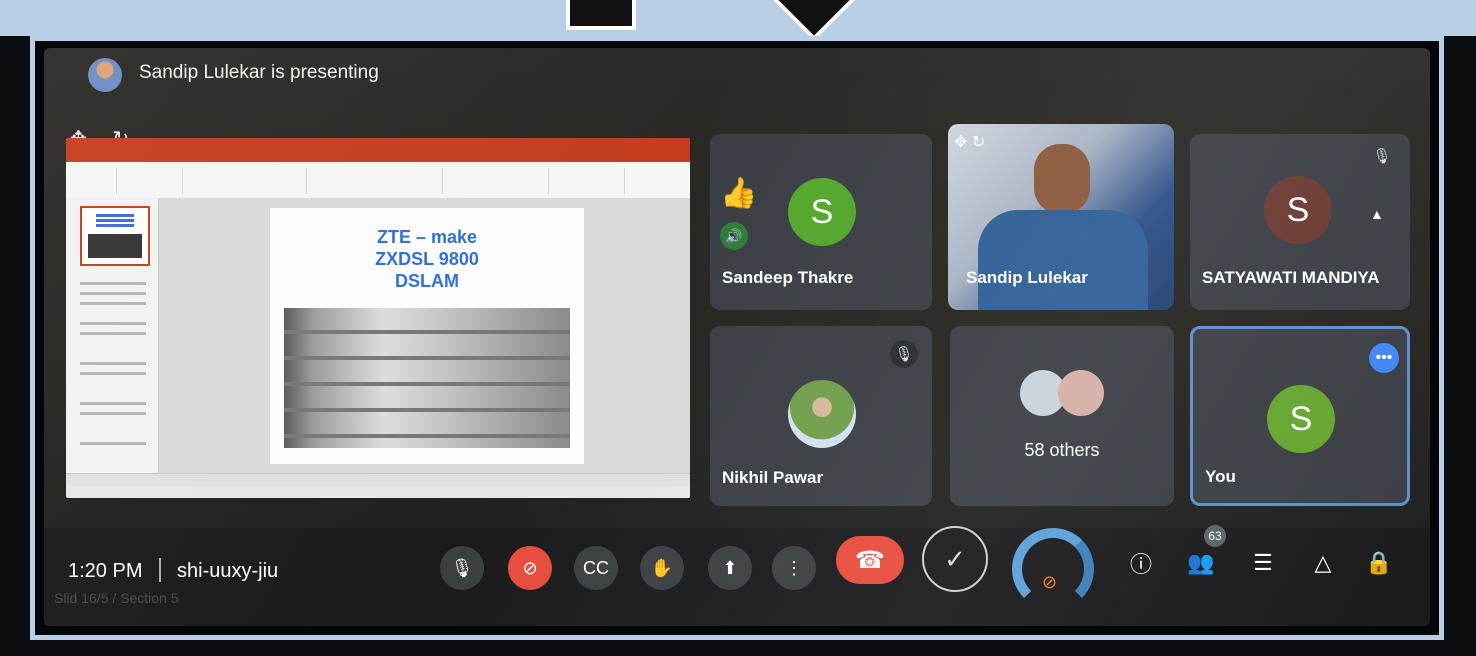 The image size is (1476, 656). I want to click on meeting-time: 1:20 PM, so click(105, 571).